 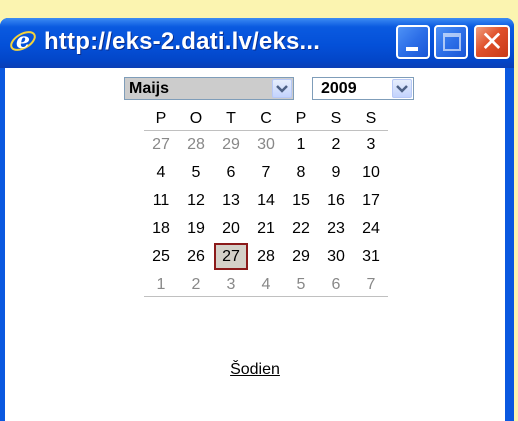 What do you see at coordinates (255, 370) in the screenshot?
I see `today-link: Šodien` at bounding box center [255, 370].